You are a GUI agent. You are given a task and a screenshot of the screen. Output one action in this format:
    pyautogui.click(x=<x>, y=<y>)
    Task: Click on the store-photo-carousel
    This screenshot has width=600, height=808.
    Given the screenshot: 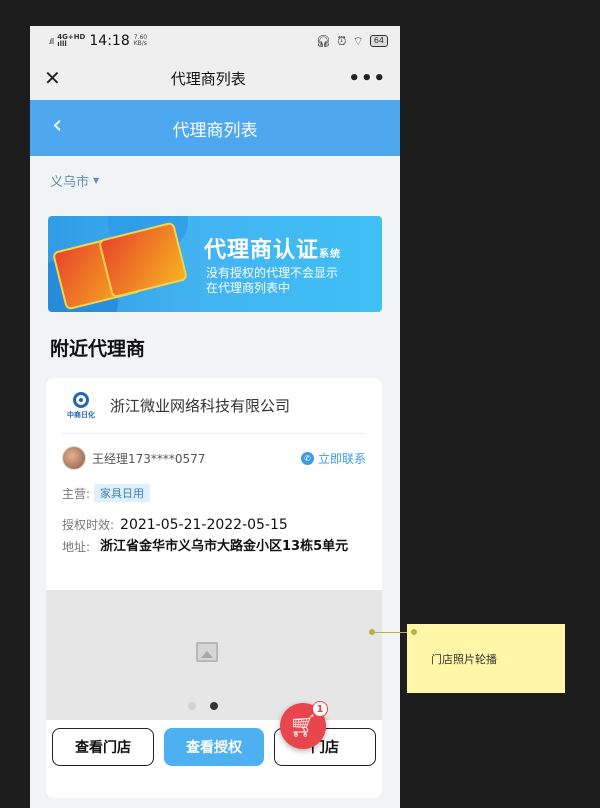 What is the action you would take?
    pyautogui.click(x=214, y=655)
    